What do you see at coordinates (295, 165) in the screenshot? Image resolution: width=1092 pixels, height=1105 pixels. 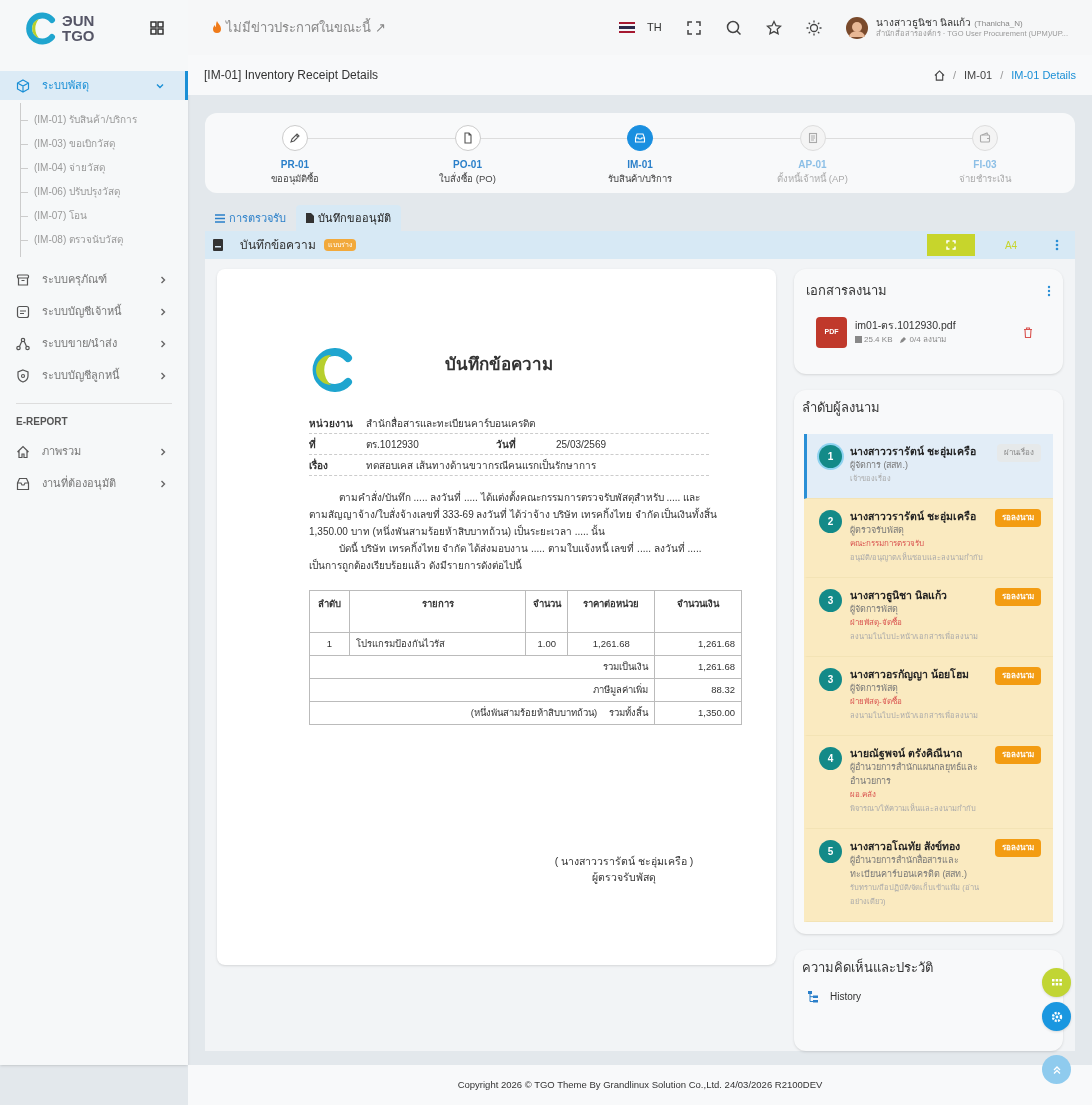 I see `step-code: PR-01` at bounding box center [295, 165].